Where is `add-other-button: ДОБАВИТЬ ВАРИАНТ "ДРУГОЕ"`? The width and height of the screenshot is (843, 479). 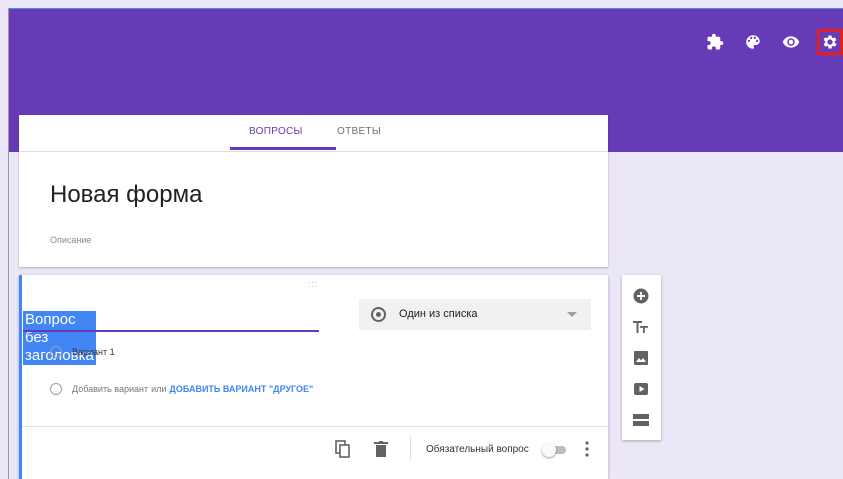 add-other-button: ДОБАВИТЬ ВАРИАНТ "ДРУГОЕ" is located at coordinates (241, 389).